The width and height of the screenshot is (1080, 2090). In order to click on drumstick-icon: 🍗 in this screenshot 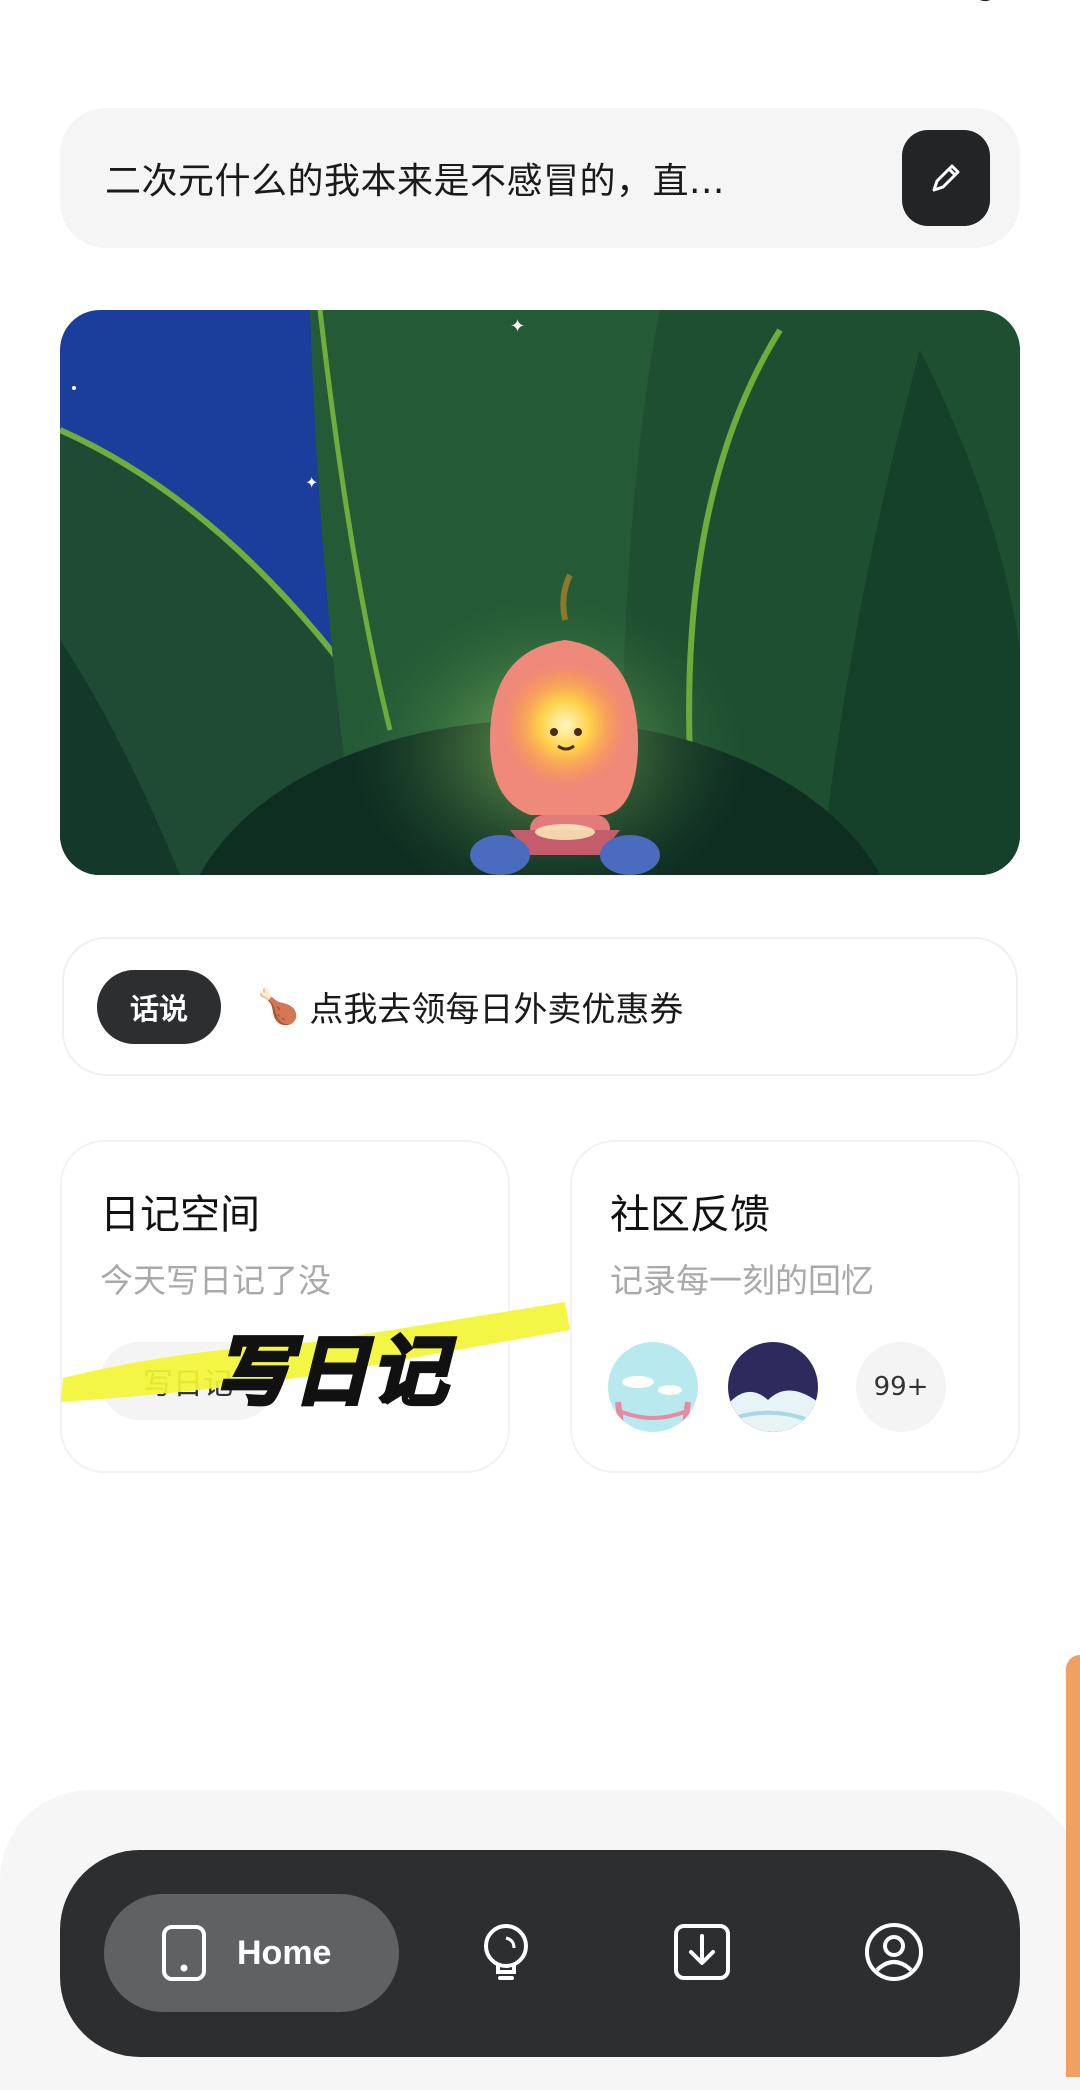, I will do `click(278, 1006)`.